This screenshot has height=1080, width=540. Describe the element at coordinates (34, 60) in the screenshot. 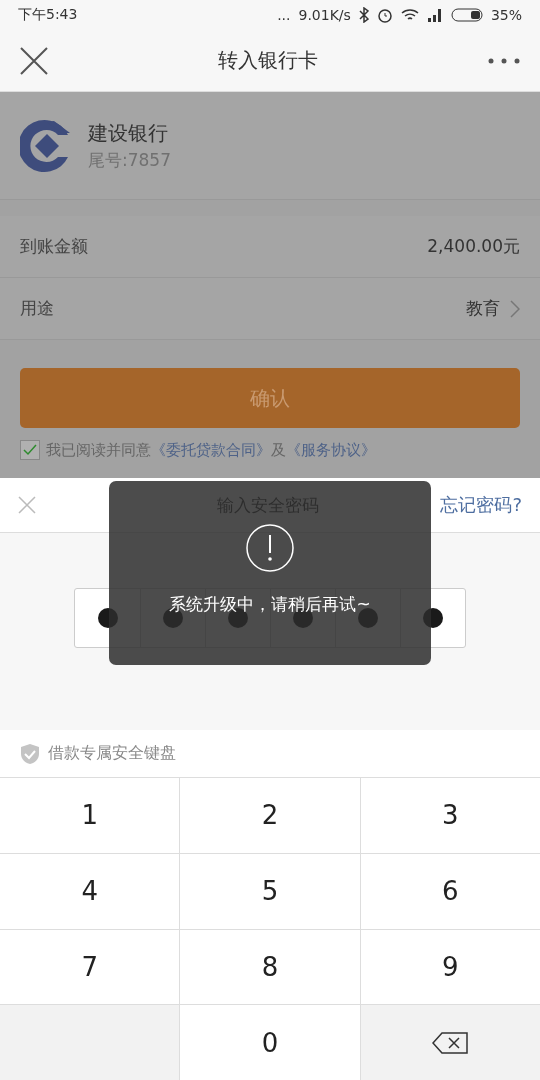

I see `close-icon` at that location.